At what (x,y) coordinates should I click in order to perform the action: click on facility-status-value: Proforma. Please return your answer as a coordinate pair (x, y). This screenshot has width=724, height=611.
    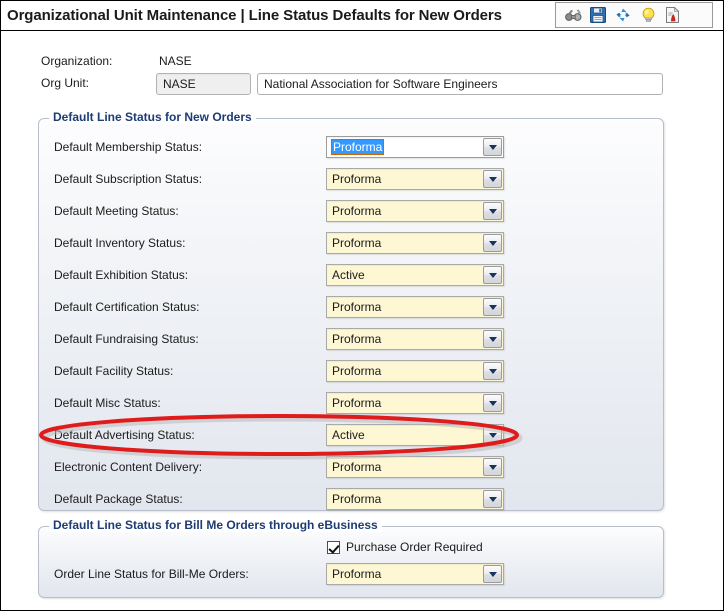
    Looking at the image, I should click on (357, 371).